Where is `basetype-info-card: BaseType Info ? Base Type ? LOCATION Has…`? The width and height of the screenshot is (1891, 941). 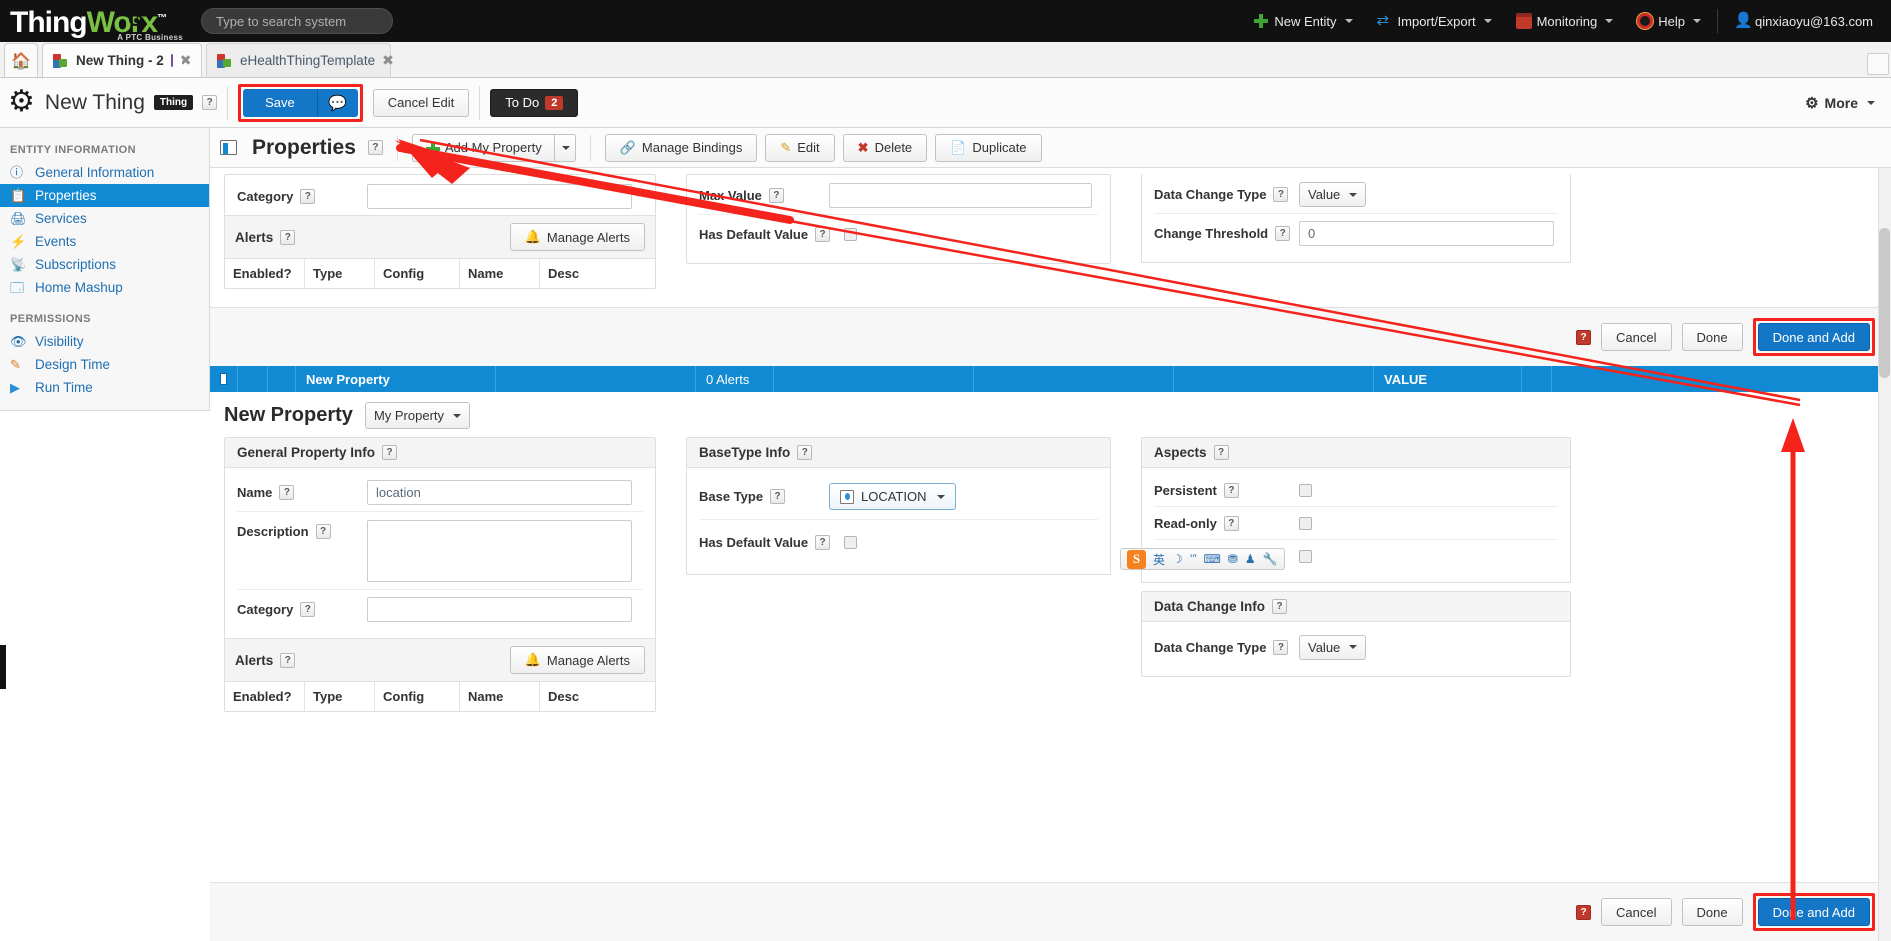
basetype-info-card: BaseType Info ? Base Type ? LOCATION Has… is located at coordinates (898, 506).